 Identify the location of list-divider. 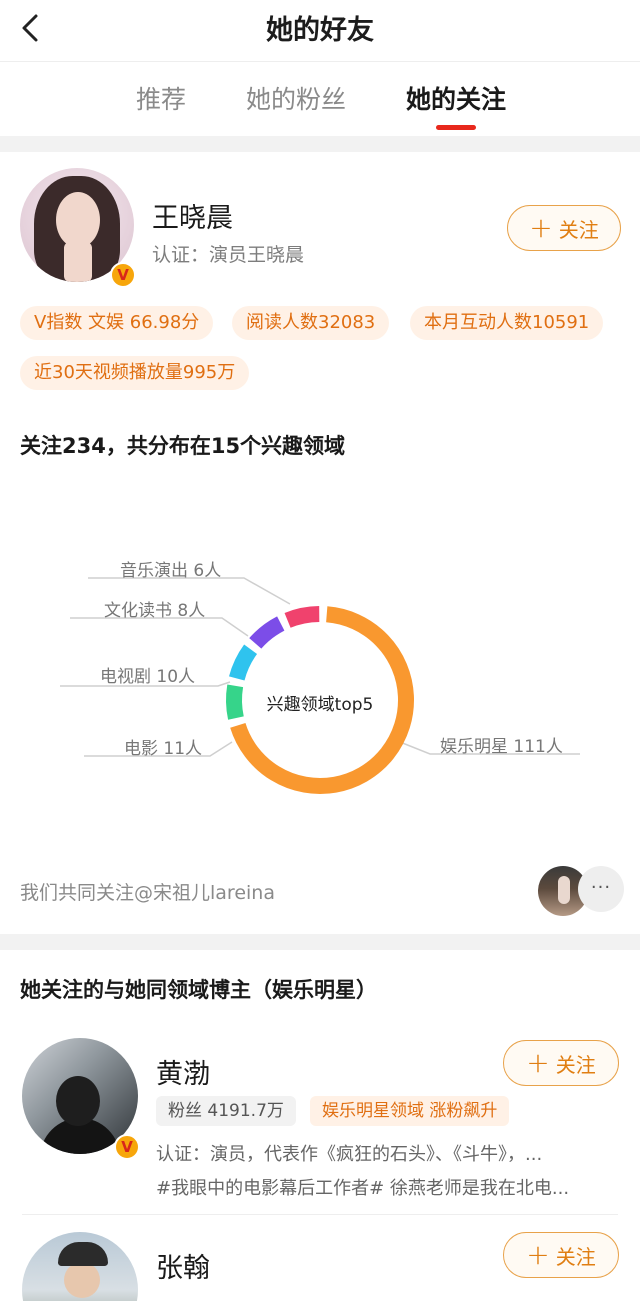
(320, 1214).